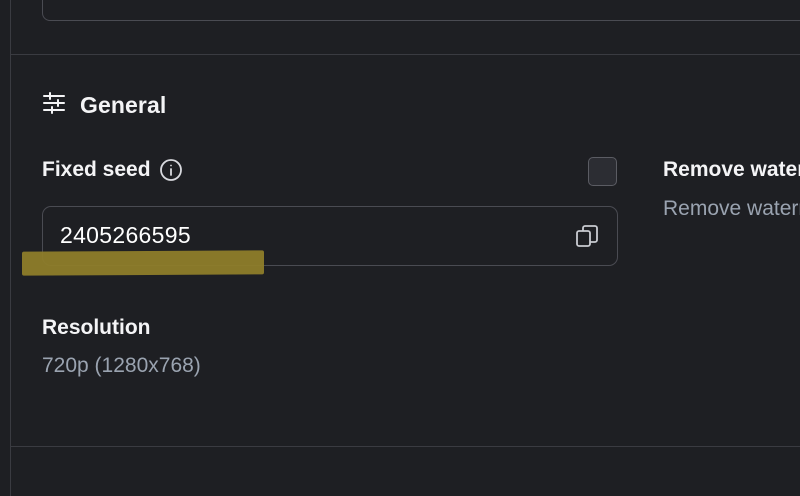 The height and width of the screenshot is (496, 800). I want to click on remove-watermark-description: Remove watermark, so click(731, 208).